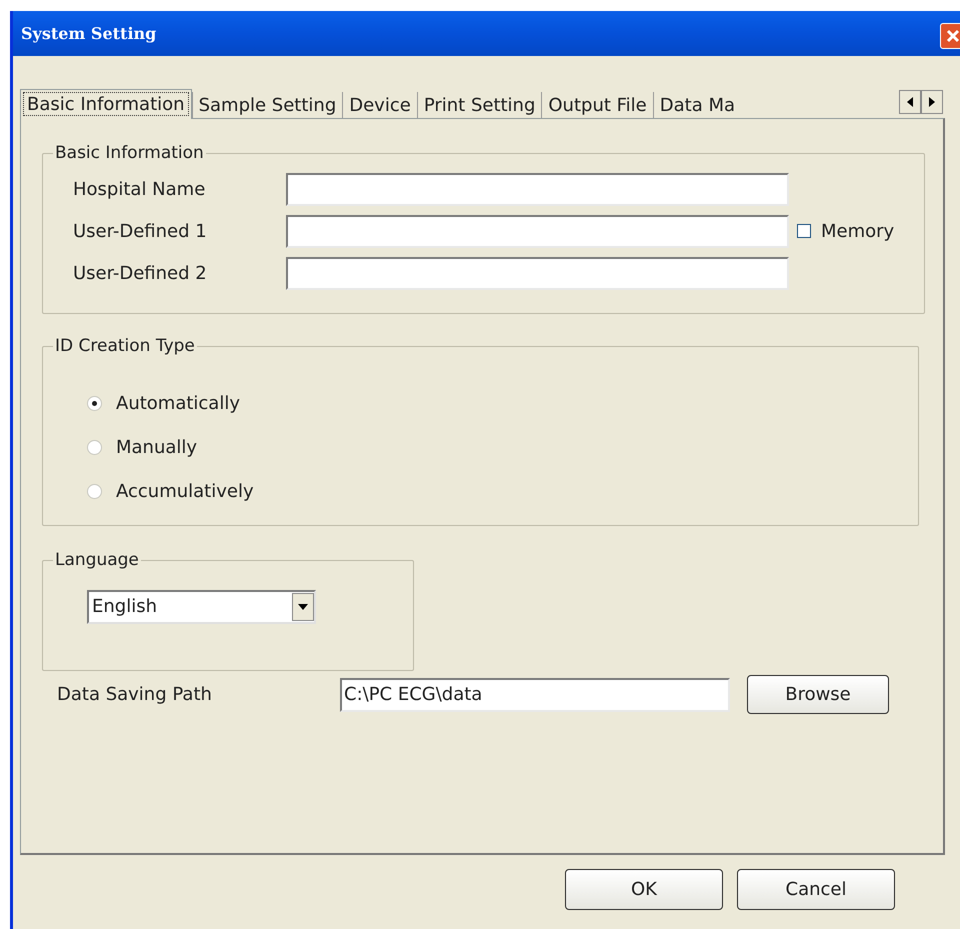  I want to click on group-title: Basic Information, so click(129, 153).